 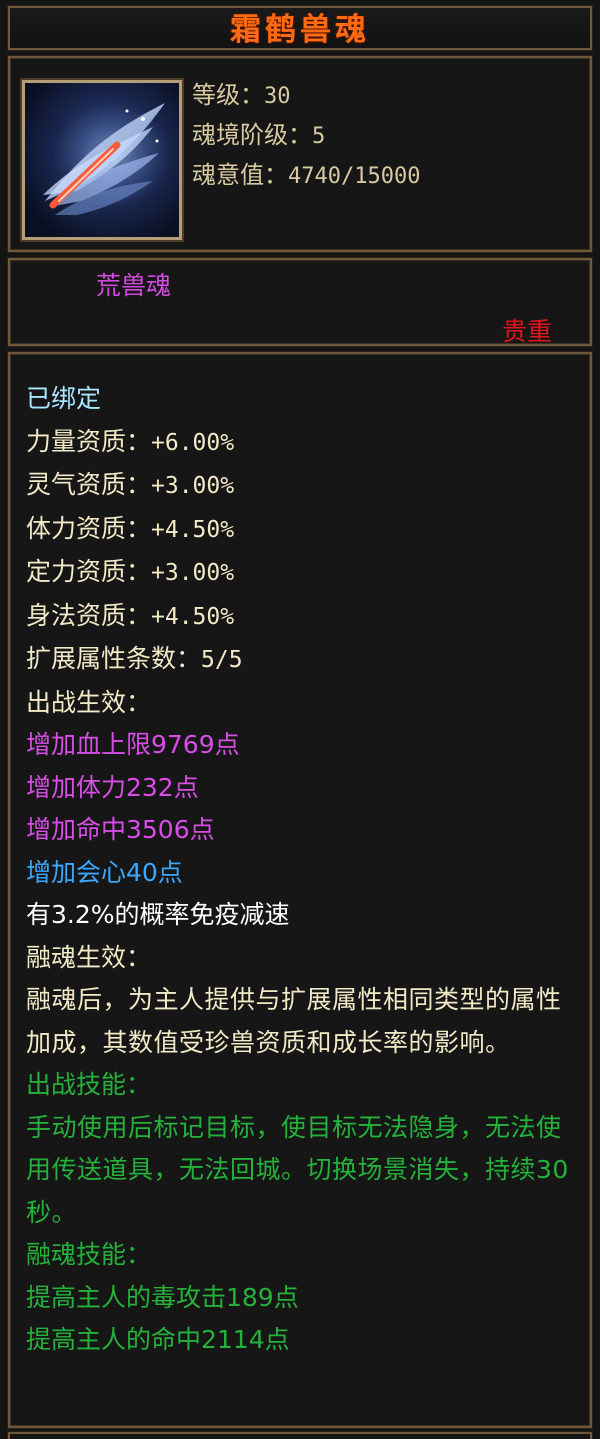 What do you see at coordinates (130, 528) in the screenshot?
I see `attribute-line: 体力资质：+4.50%` at bounding box center [130, 528].